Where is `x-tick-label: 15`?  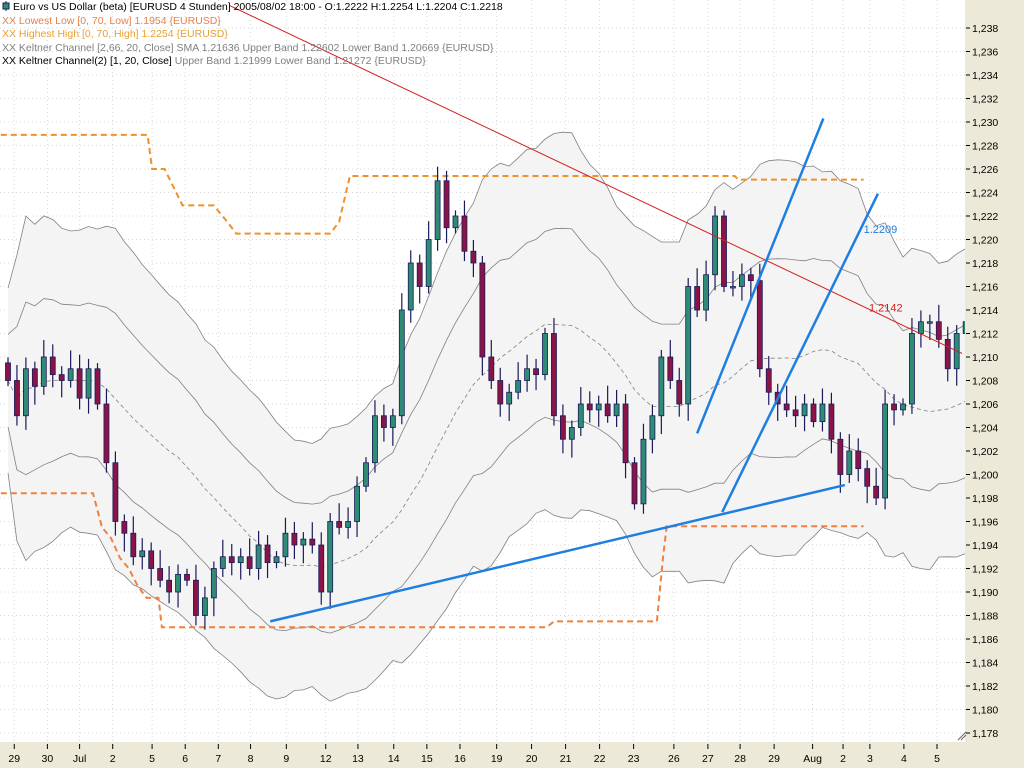 x-tick-label: 15 is located at coordinates (427, 759).